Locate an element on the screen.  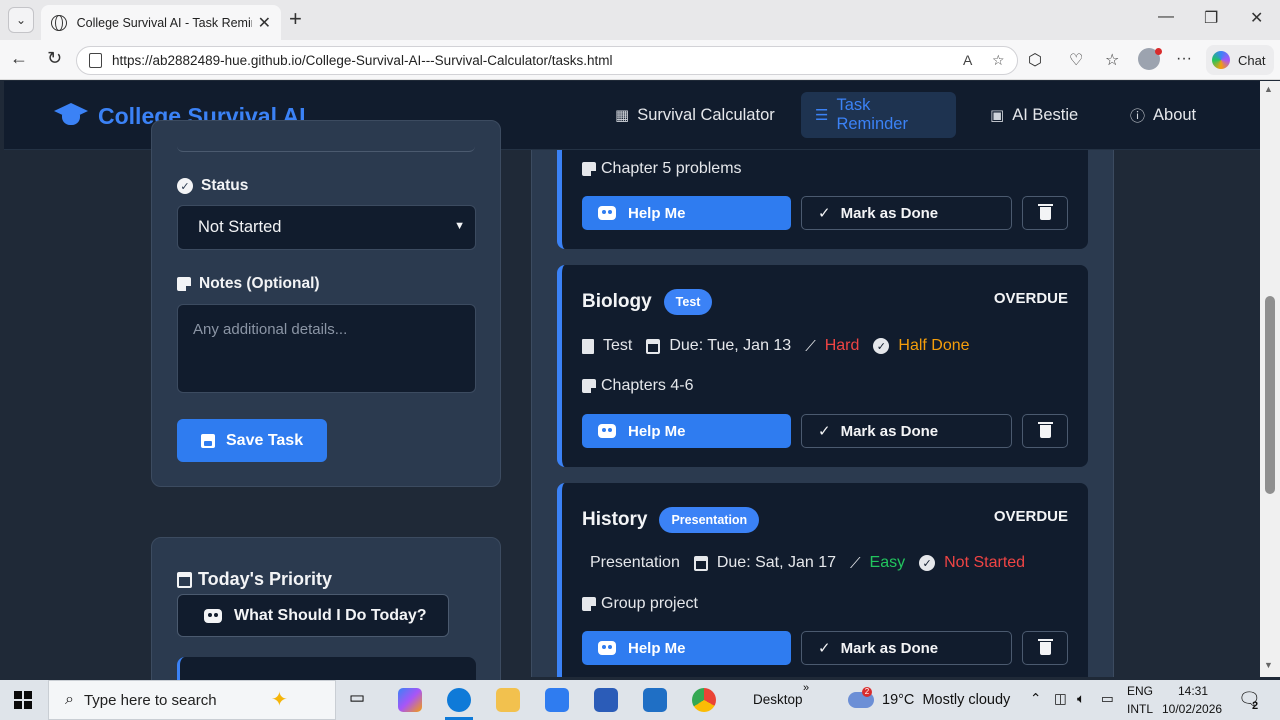
language-indicator: ENG is located at coordinates (1140, 691).